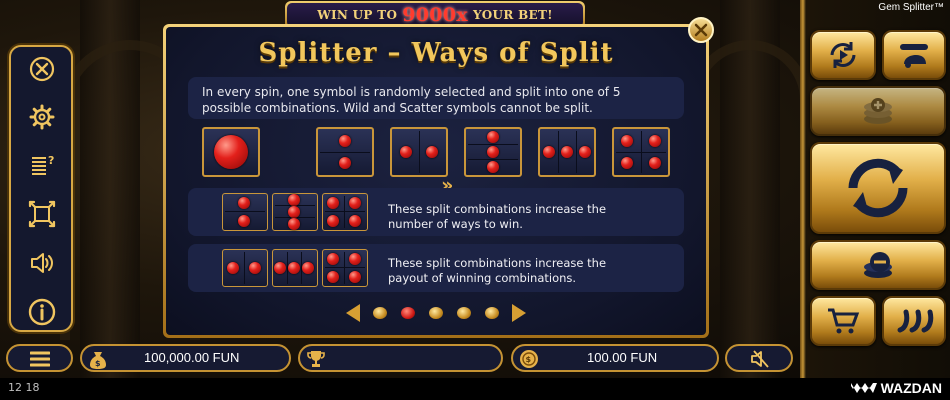 Image resolution: width=950 pixels, height=400 pixels. I want to click on paytable-icon: ?, so click(42, 165).